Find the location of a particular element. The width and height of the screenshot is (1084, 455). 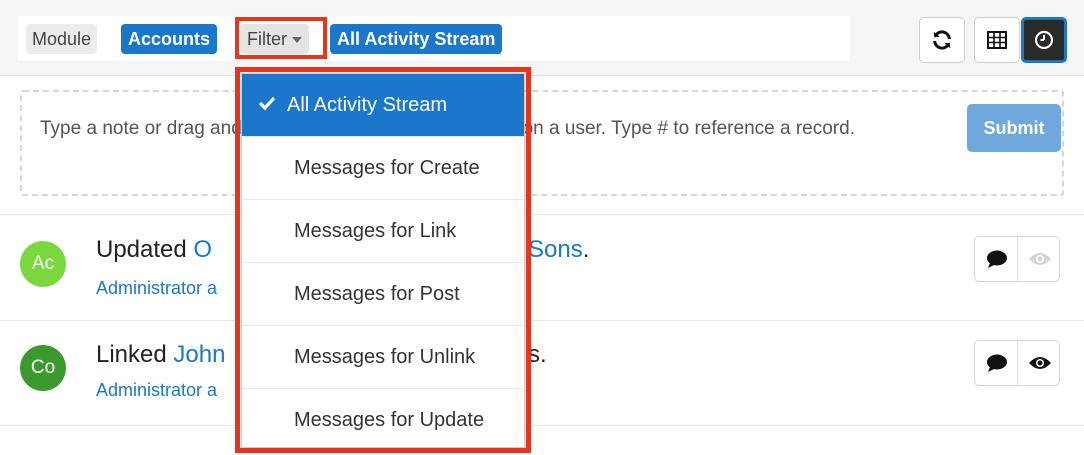

filter-value-chip: All Activity Stream is located at coordinates (416, 39).